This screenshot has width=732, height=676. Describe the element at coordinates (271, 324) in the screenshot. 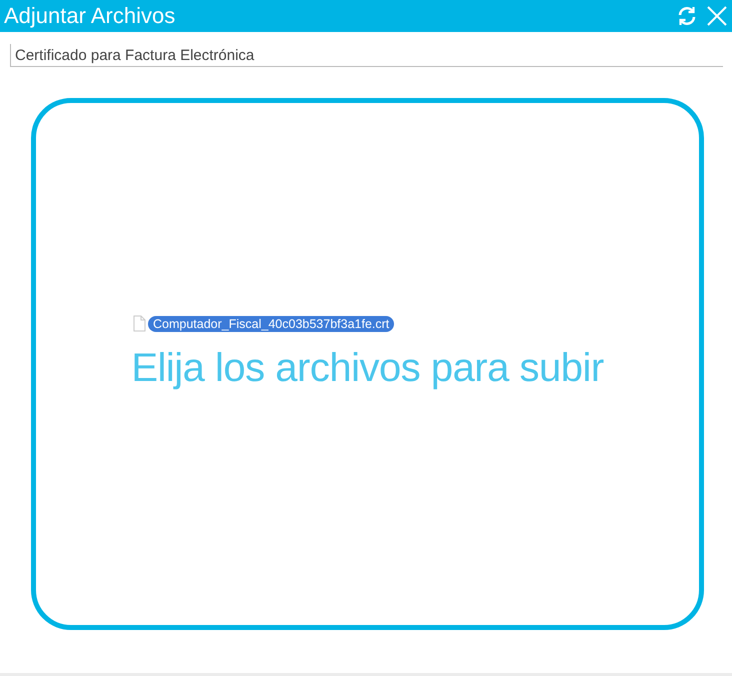

I see `file-name: Computador_Fiscal_40c03b537bf3a1fe.crt` at that location.